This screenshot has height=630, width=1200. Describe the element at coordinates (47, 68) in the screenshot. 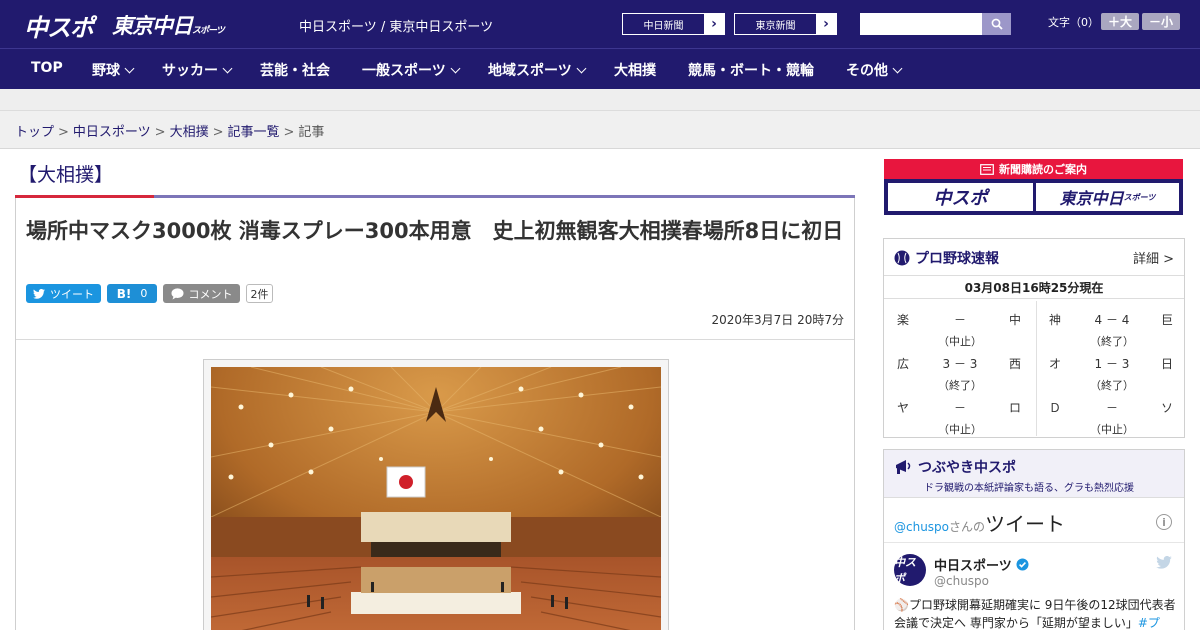

I see `nav-item-top: TOP` at that location.